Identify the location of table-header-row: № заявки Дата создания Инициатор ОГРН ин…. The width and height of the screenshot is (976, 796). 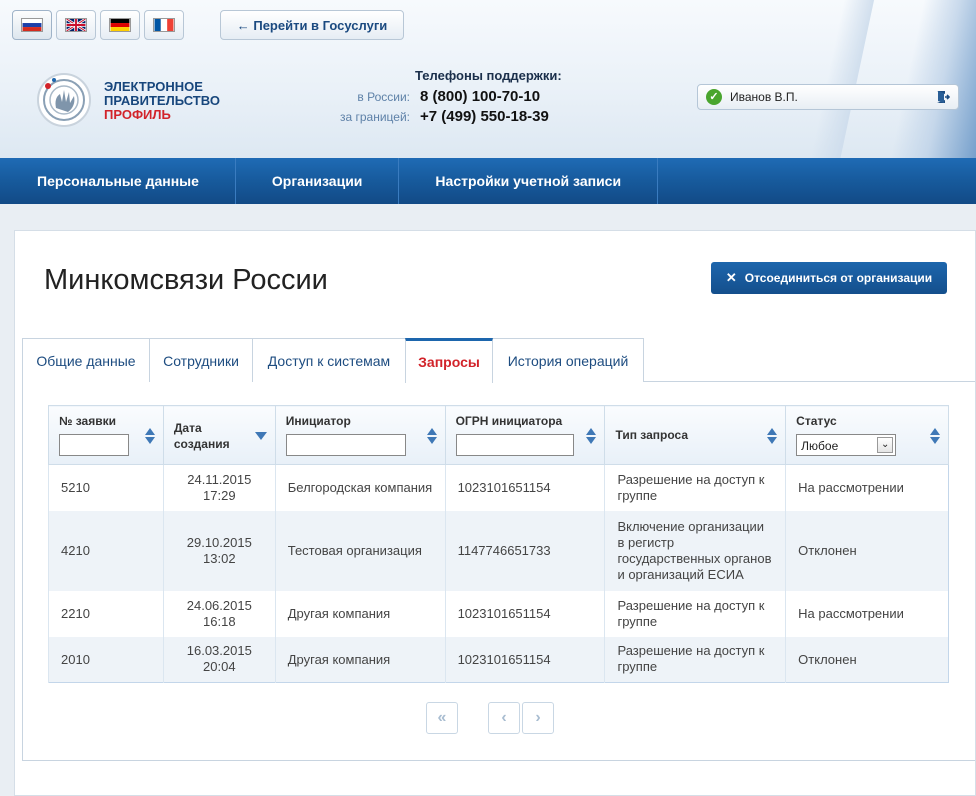
(498, 435).